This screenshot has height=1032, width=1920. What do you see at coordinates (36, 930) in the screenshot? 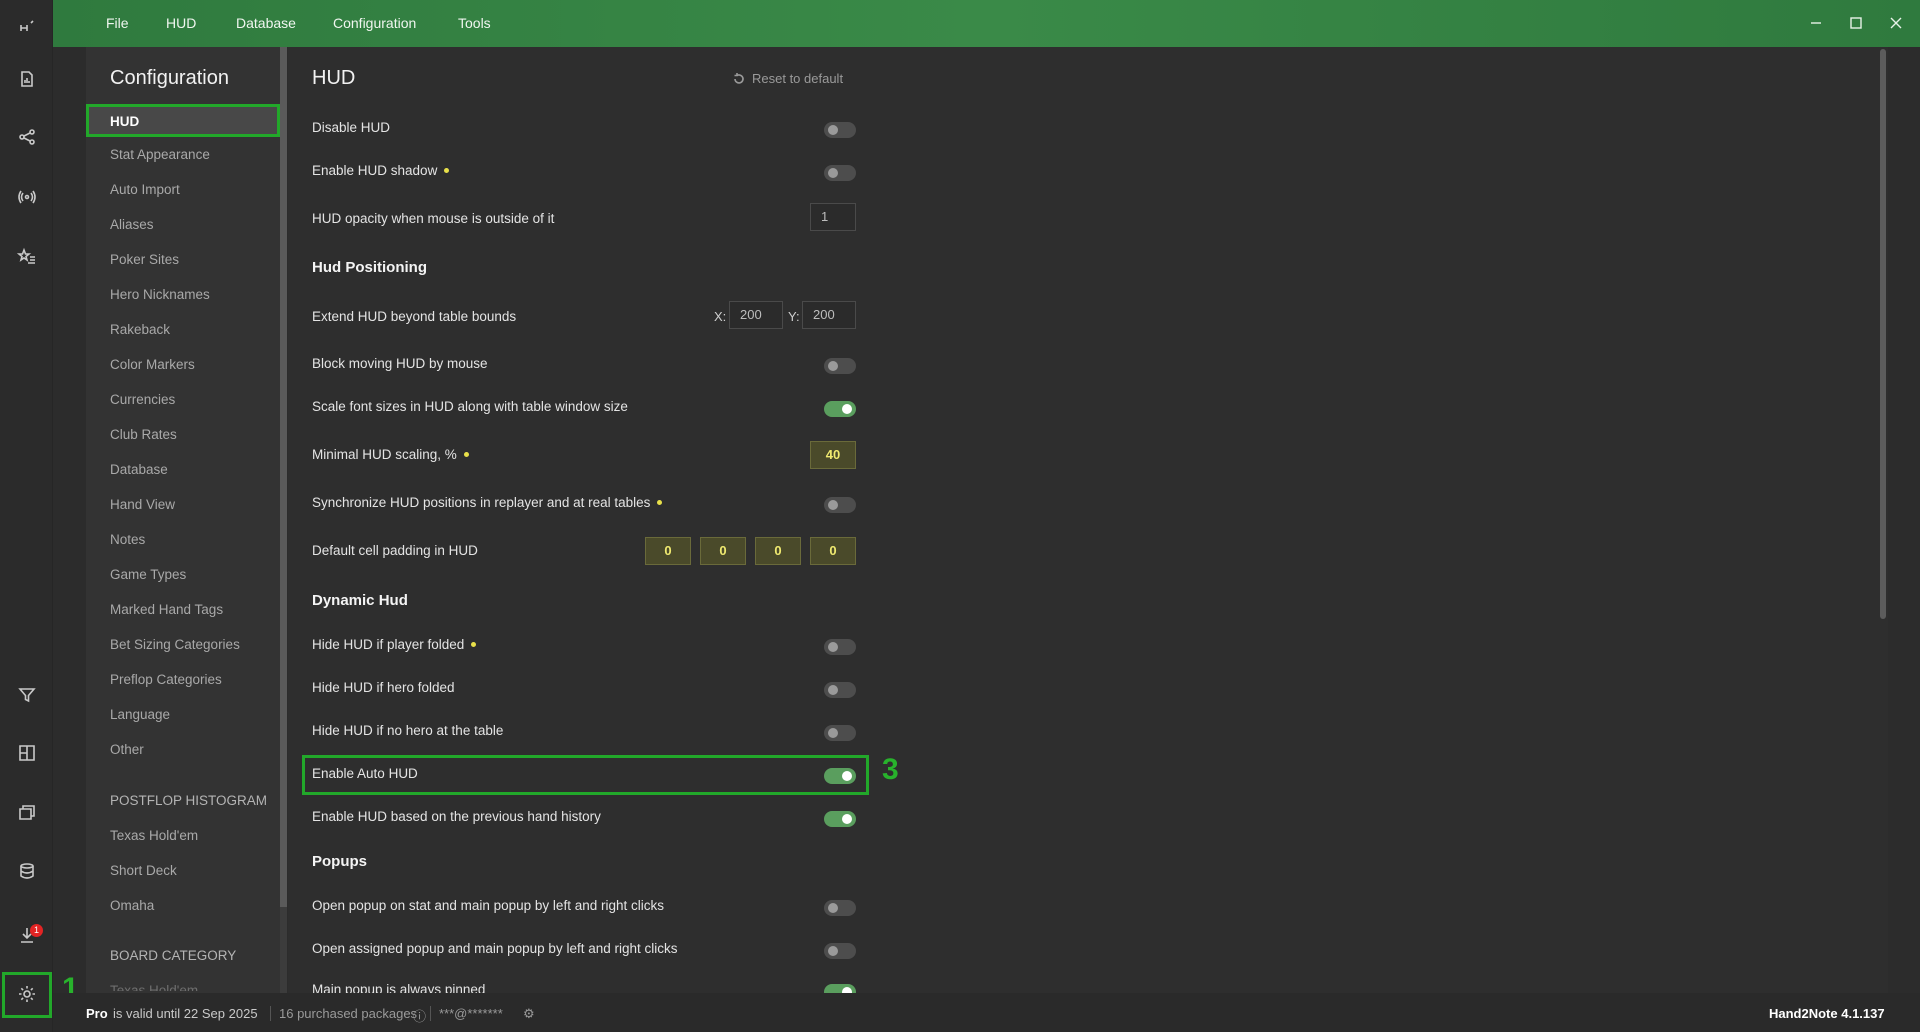
I see `download-badge: 1` at bounding box center [36, 930].